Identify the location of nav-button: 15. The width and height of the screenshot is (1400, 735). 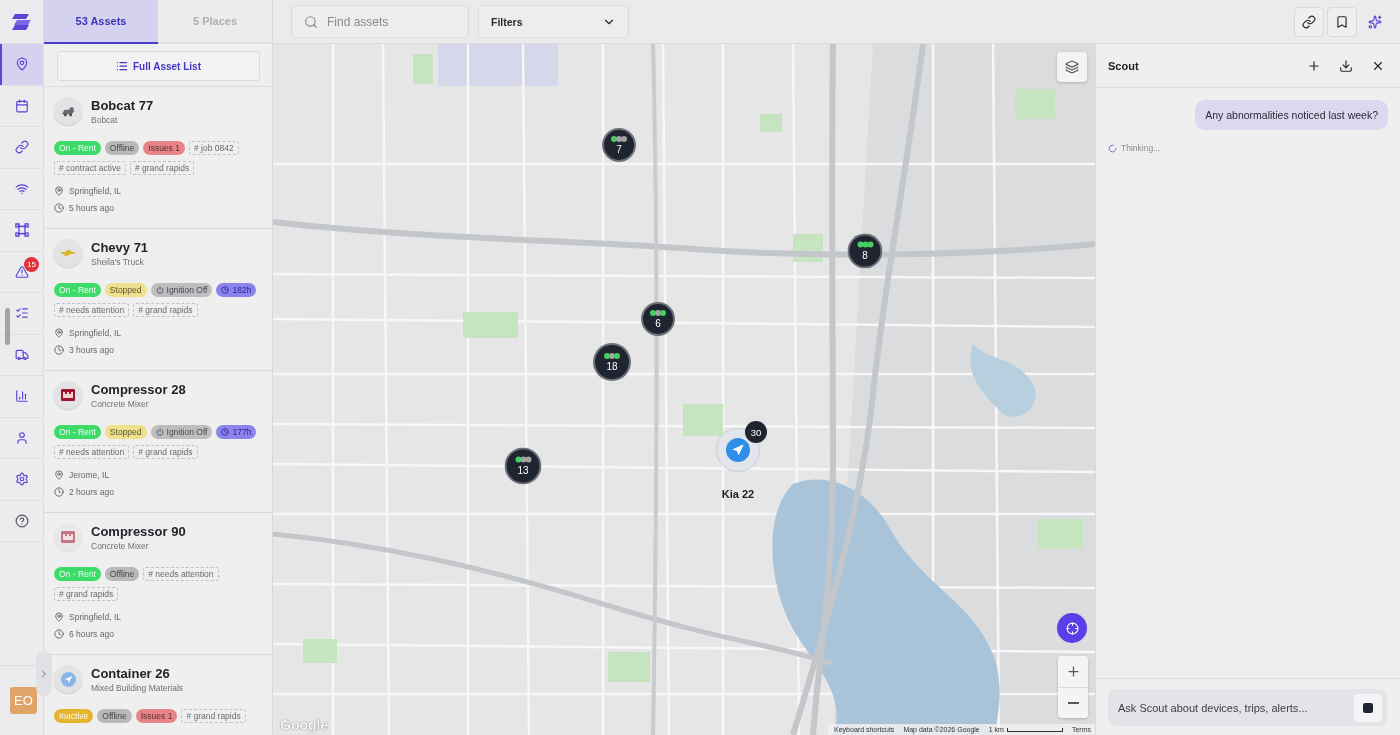
(21, 272).